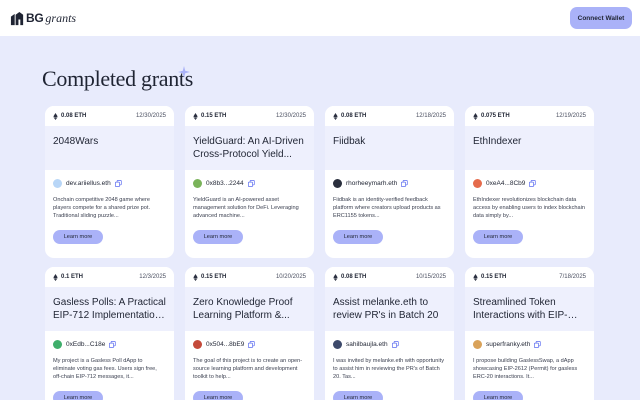 The image size is (640, 400). What do you see at coordinates (430, 116) in the screenshot?
I see `grant-date: 12/18/2025` at bounding box center [430, 116].